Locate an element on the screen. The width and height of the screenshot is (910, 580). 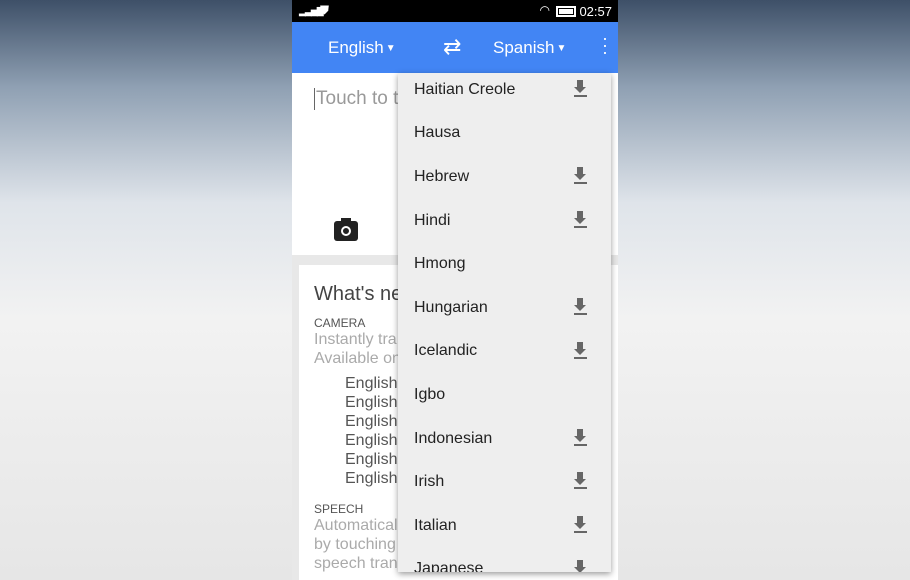
wifi-icon: ◠ is located at coordinates (544, 10).